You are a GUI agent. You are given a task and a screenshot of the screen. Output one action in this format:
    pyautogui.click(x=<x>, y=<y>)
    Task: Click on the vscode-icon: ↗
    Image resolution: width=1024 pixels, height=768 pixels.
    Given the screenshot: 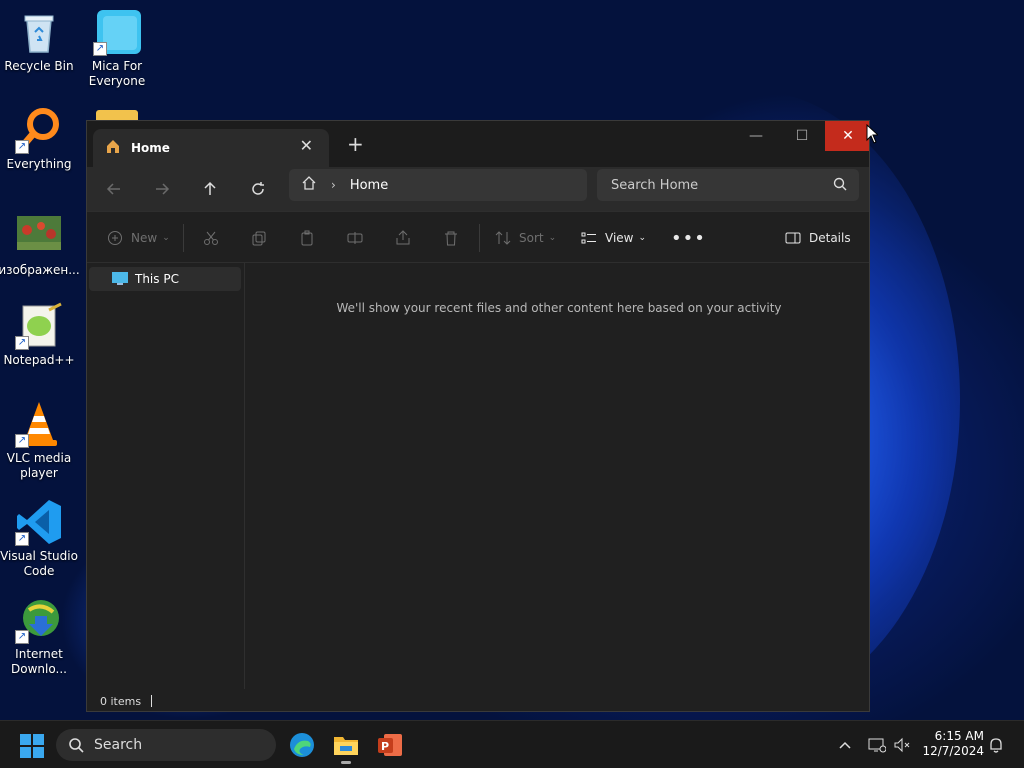 What is the action you would take?
    pyautogui.click(x=39, y=522)
    